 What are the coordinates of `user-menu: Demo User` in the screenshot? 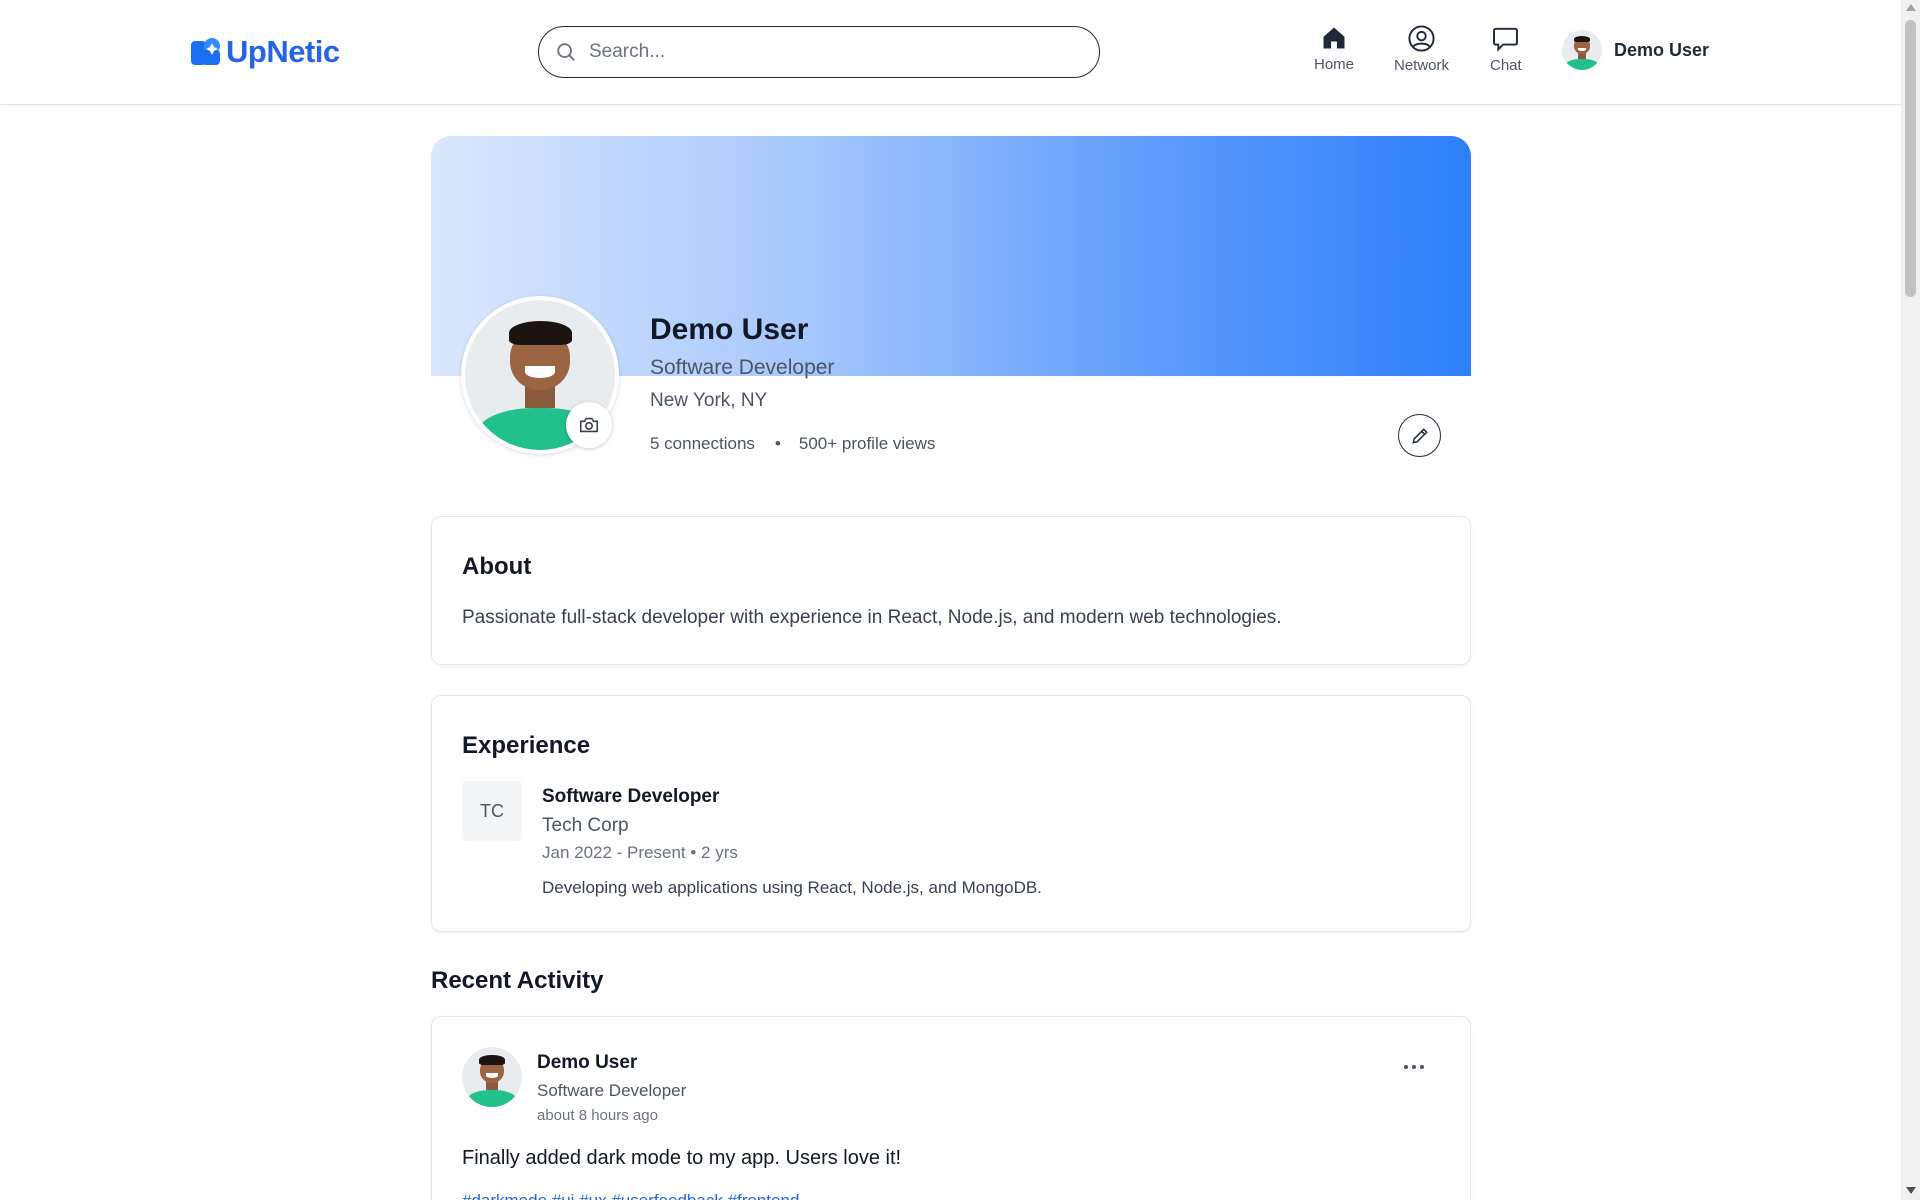 It's located at (1635, 50).